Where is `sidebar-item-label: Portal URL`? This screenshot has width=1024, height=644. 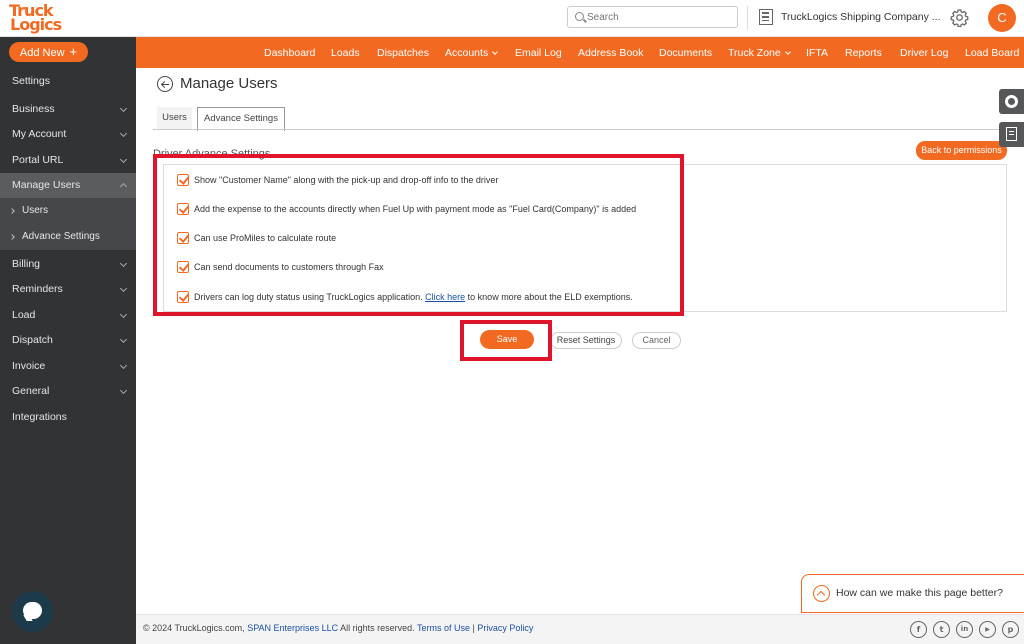
sidebar-item-label: Portal URL is located at coordinates (38, 160).